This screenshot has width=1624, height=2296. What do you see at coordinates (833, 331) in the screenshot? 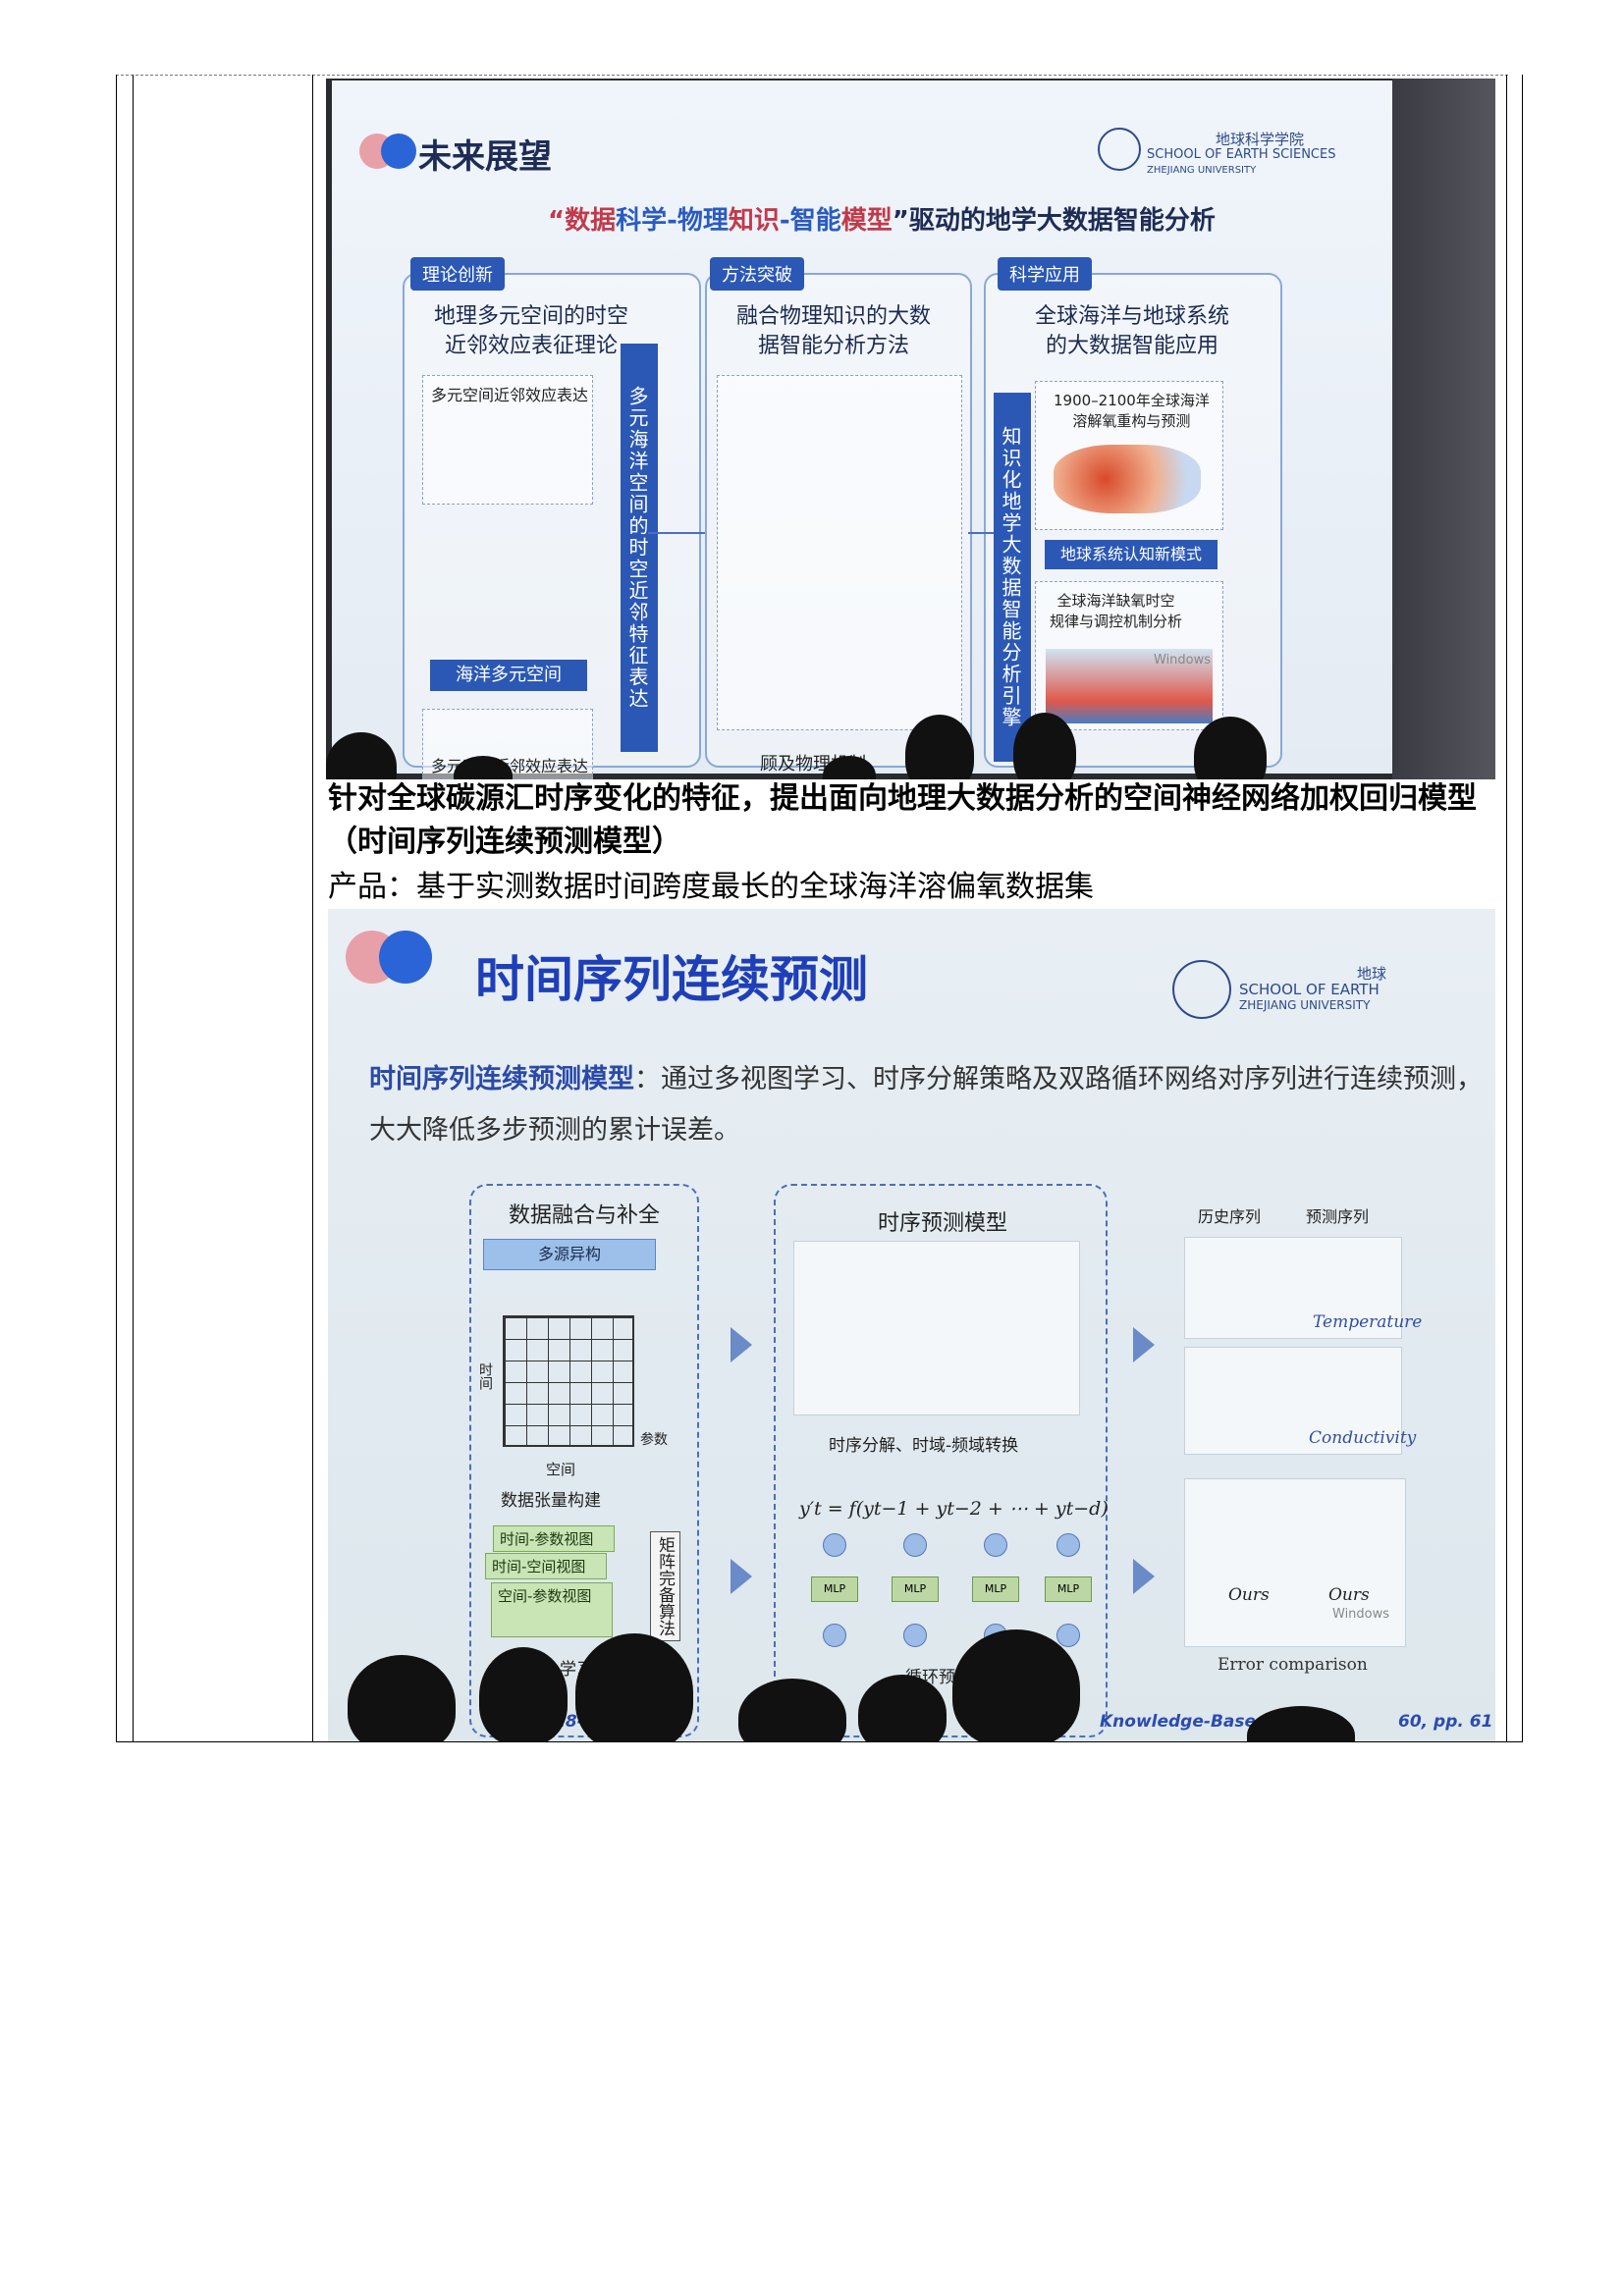
I see `col2-heading: 融合物理知识的大数 据智能分析方法` at bounding box center [833, 331].